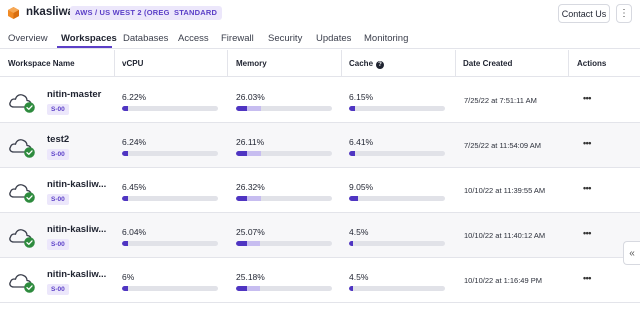  What do you see at coordinates (250, 187) in the screenshot?
I see `memory-value: 26.32%` at bounding box center [250, 187].